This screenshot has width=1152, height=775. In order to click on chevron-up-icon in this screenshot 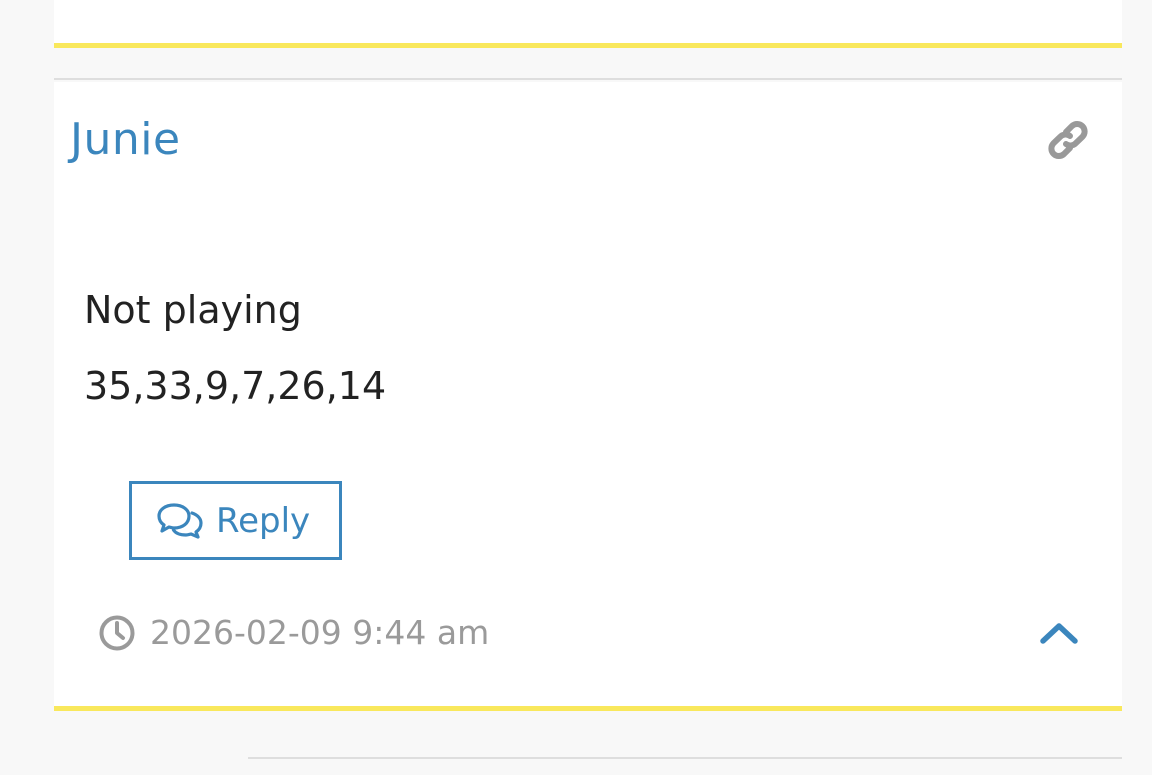, I will do `click(1059, 633)`.